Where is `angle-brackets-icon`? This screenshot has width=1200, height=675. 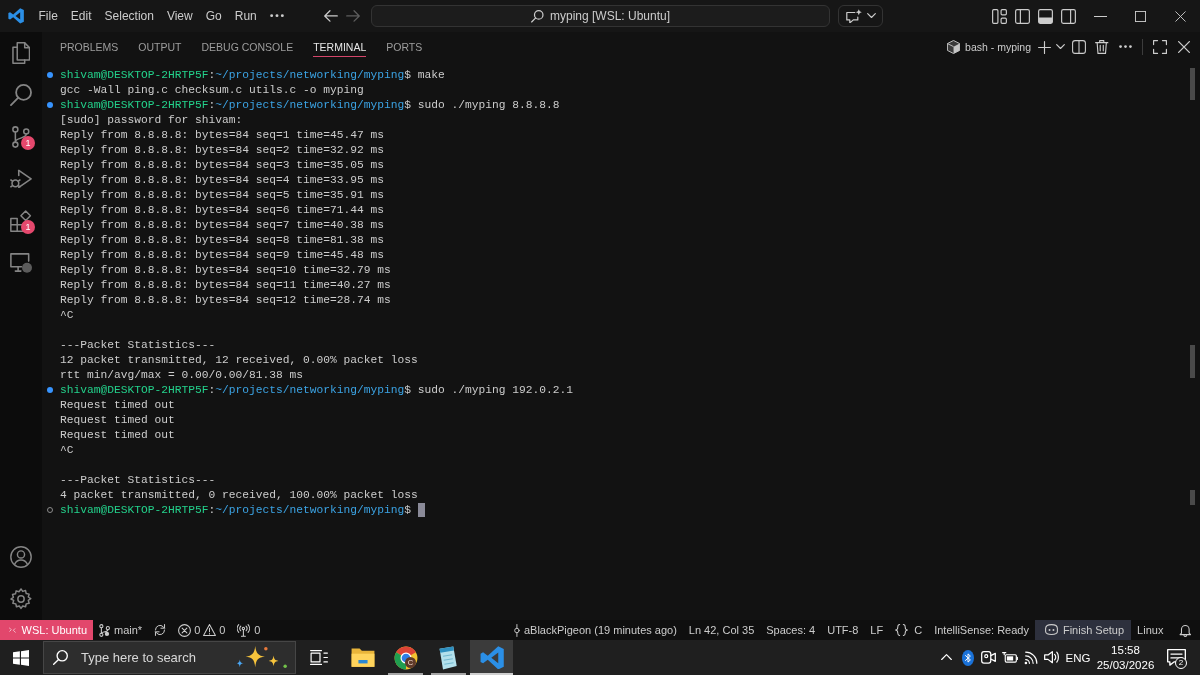 angle-brackets-icon is located at coordinates (12, 630).